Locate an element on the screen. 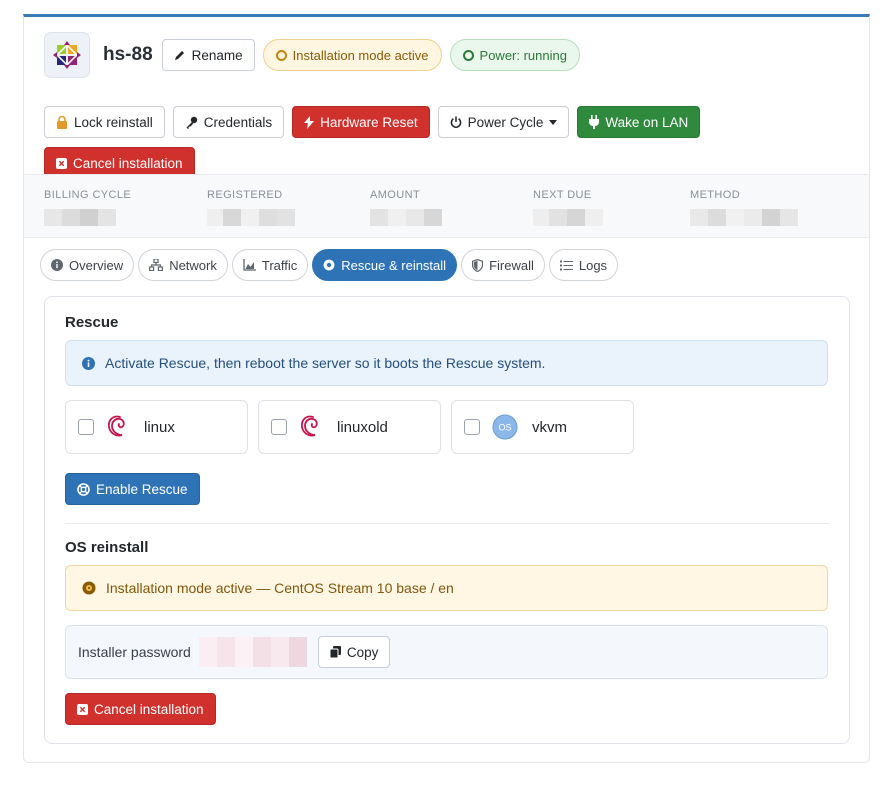  power-icon is located at coordinates (455, 122).